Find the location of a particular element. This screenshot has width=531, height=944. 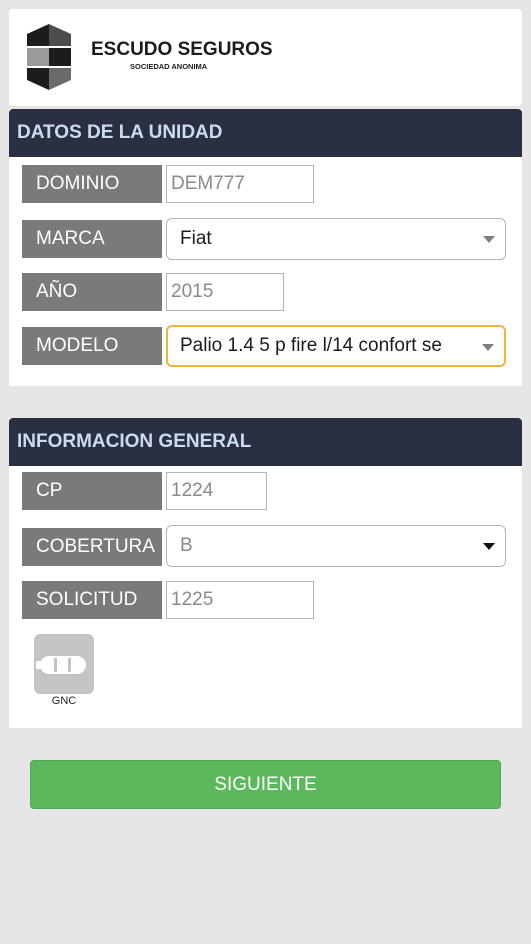

next-button: SIGUIENTE is located at coordinates (265, 784).